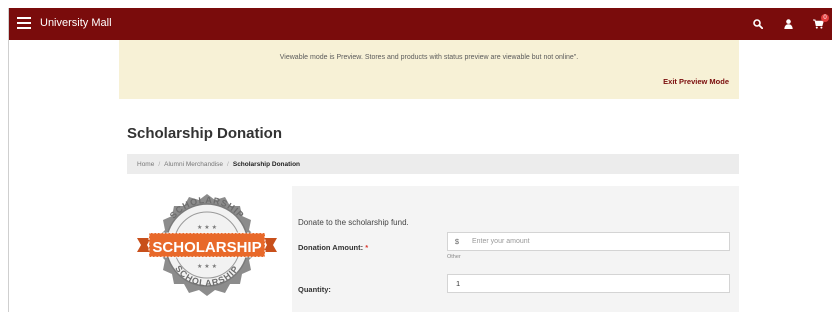  Describe the element at coordinates (353, 222) in the screenshot. I see `product-description: Donate to the scholarship fund.` at that location.